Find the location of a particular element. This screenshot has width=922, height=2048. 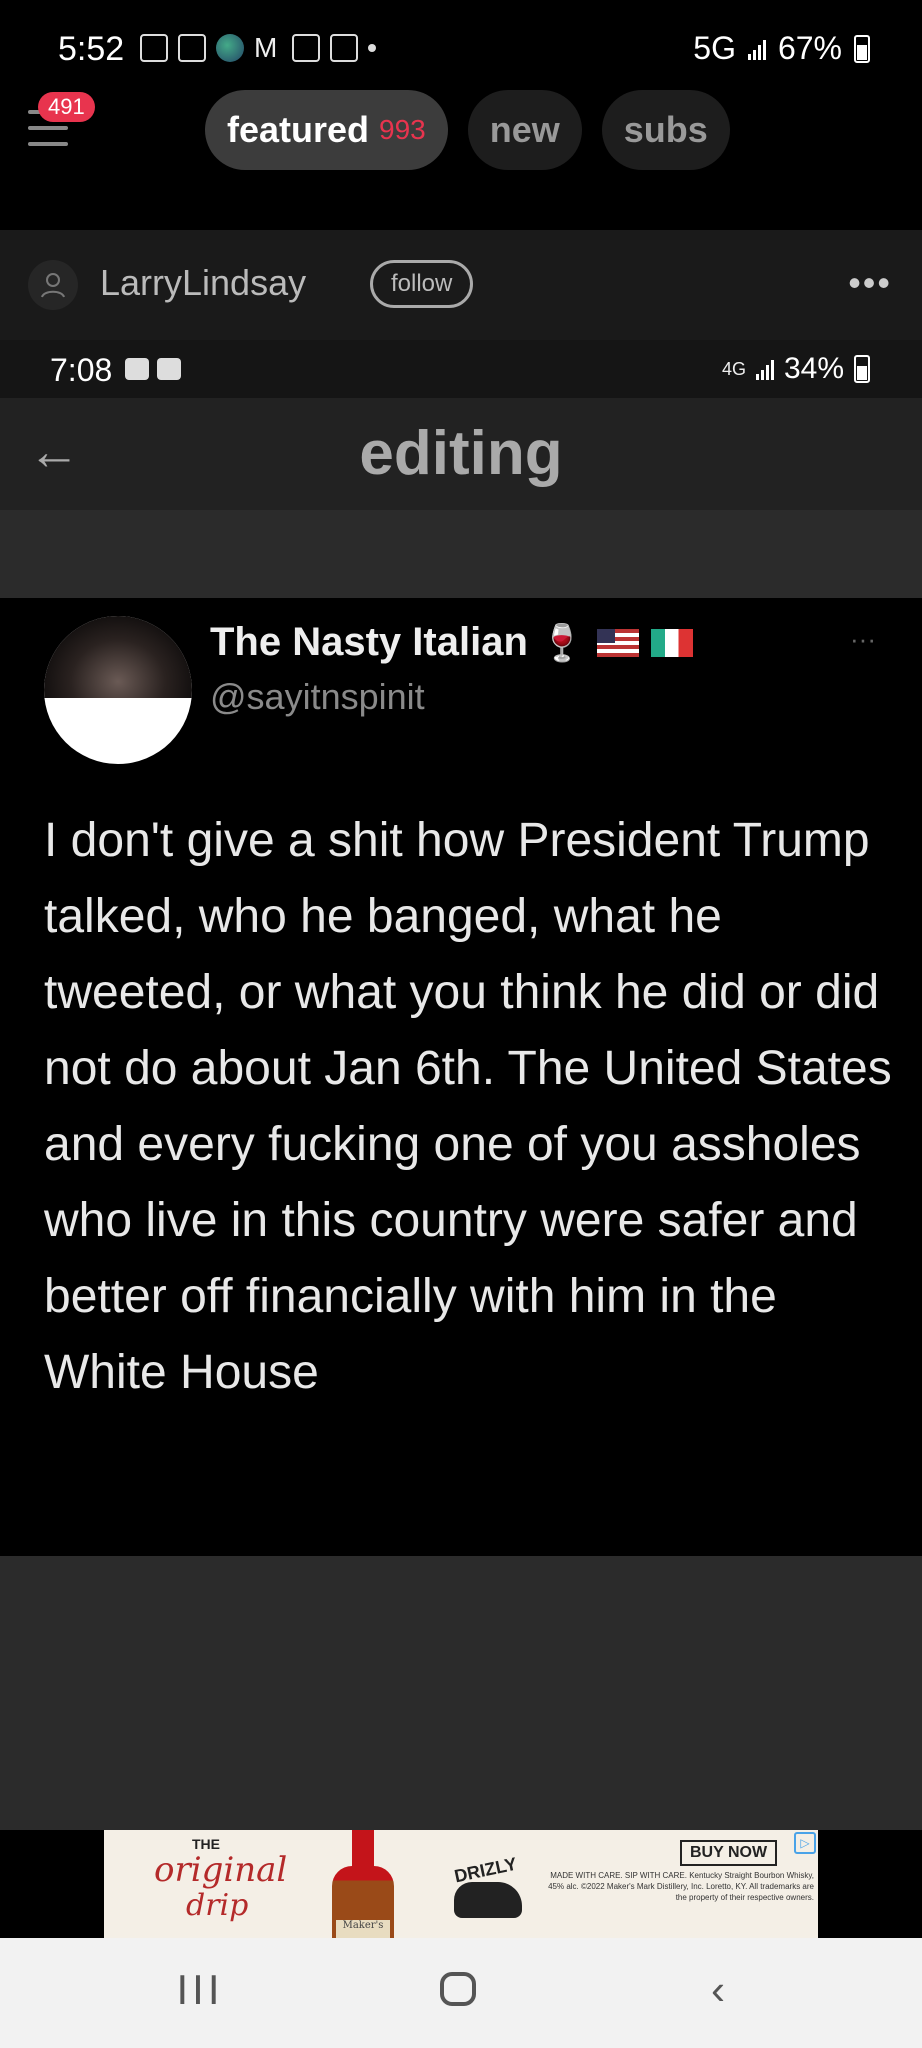

status-right: 5G 67% is located at coordinates (781, 48).